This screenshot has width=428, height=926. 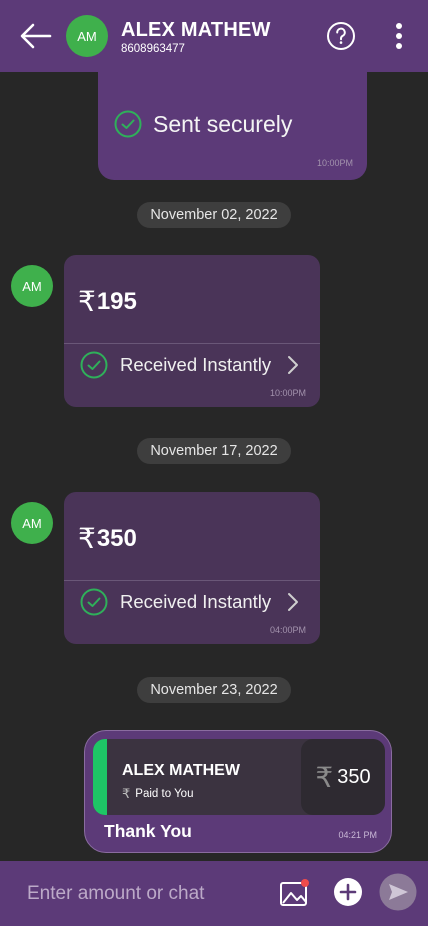 I want to click on payer-name: ALEX MATHEW, so click(x=181, y=770).